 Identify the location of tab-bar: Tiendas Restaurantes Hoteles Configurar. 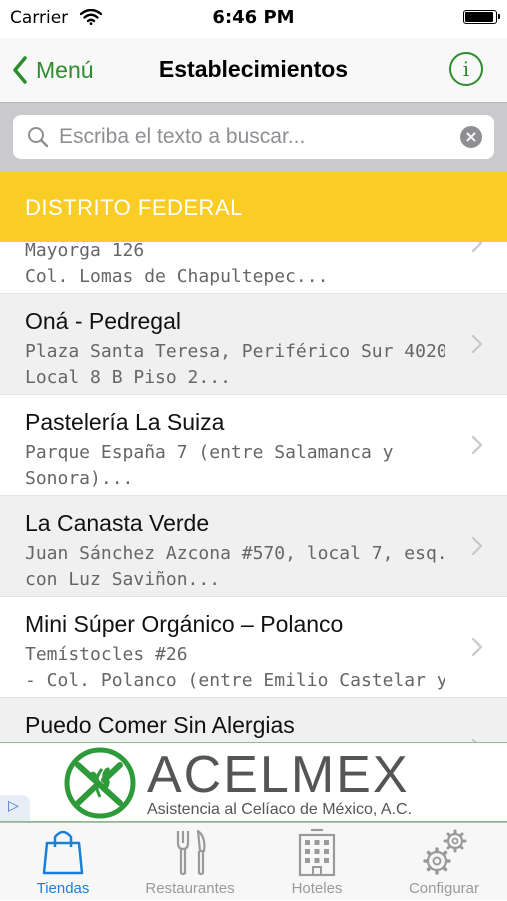
(253, 861).